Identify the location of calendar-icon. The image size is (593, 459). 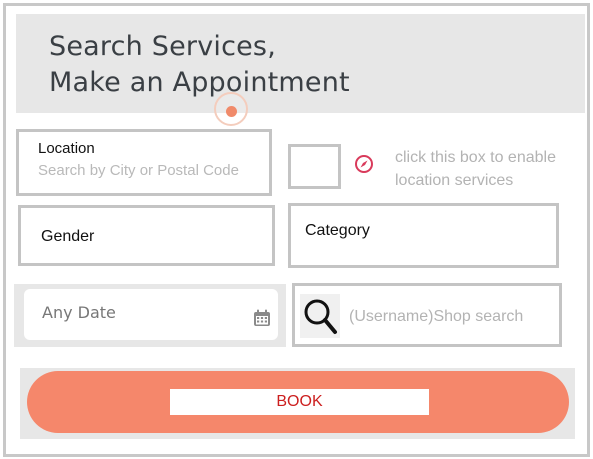
(262, 318).